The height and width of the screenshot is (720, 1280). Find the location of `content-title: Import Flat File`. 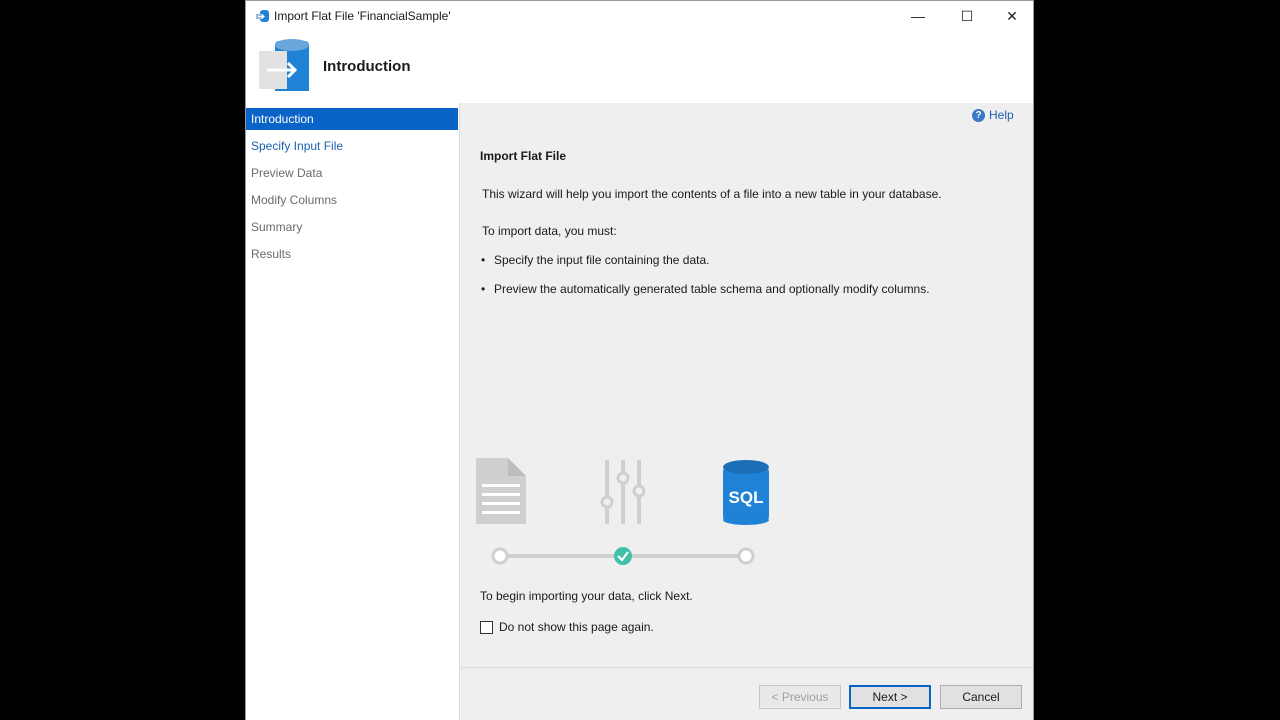

content-title: Import Flat File is located at coordinates (523, 156).